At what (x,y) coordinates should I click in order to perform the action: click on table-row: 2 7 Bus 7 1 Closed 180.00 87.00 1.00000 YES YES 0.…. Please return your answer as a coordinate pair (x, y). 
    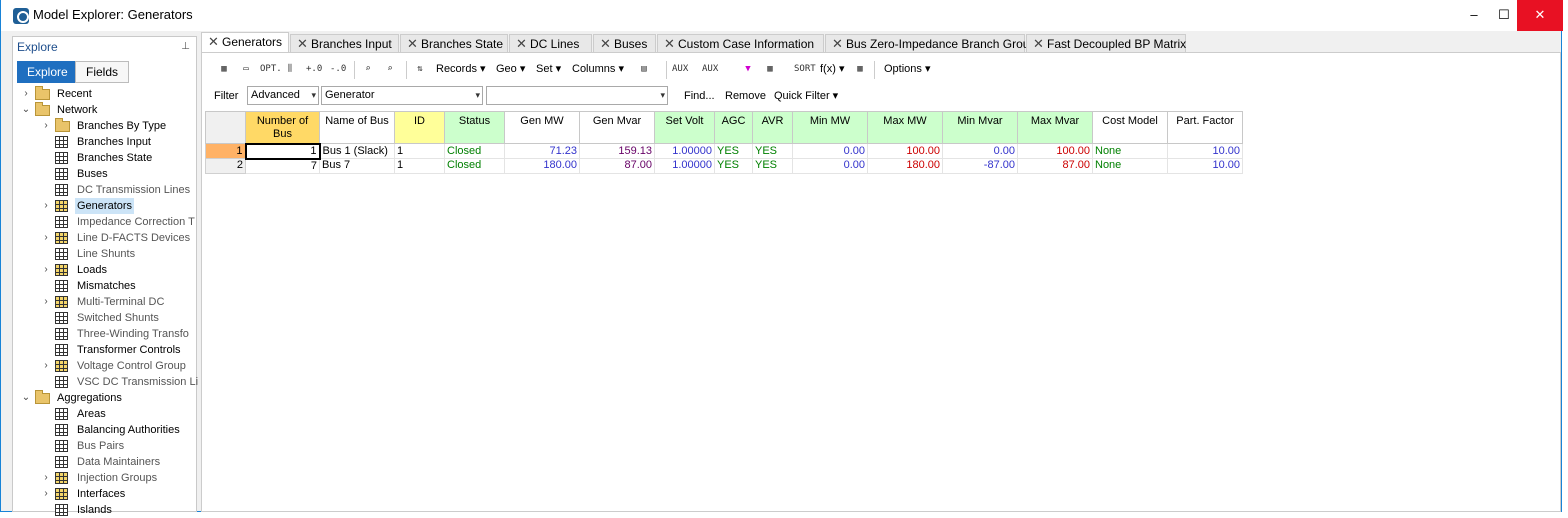
    Looking at the image, I should click on (724, 166).